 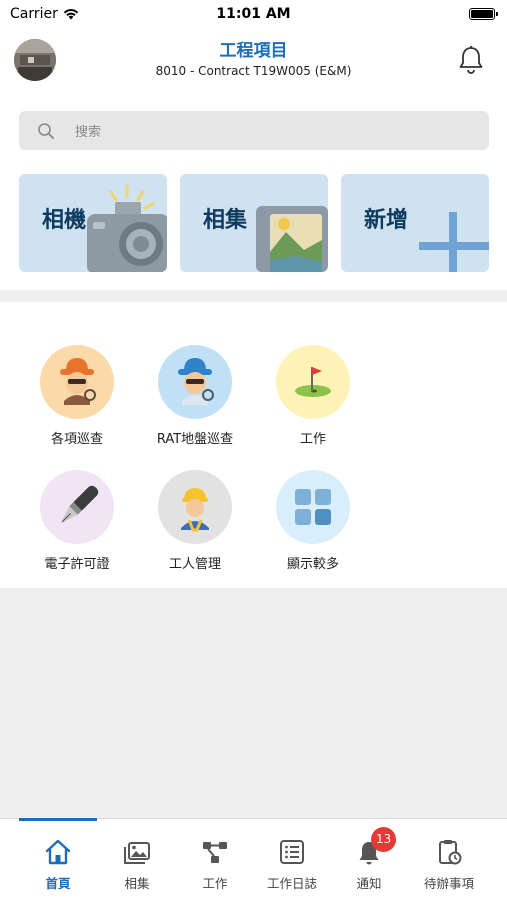 I want to click on golf-flag-icon, so click(x=313, y=382).